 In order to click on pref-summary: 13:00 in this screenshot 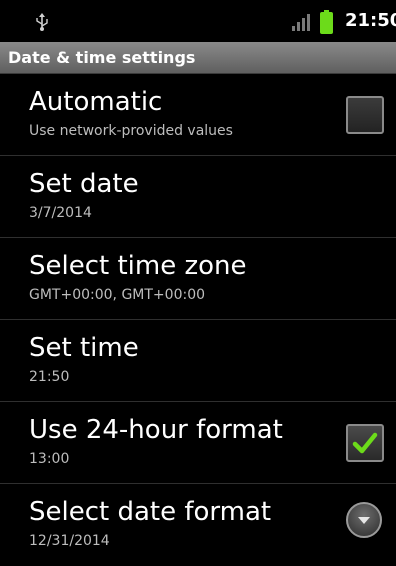, I will do `click(49, 459)`.